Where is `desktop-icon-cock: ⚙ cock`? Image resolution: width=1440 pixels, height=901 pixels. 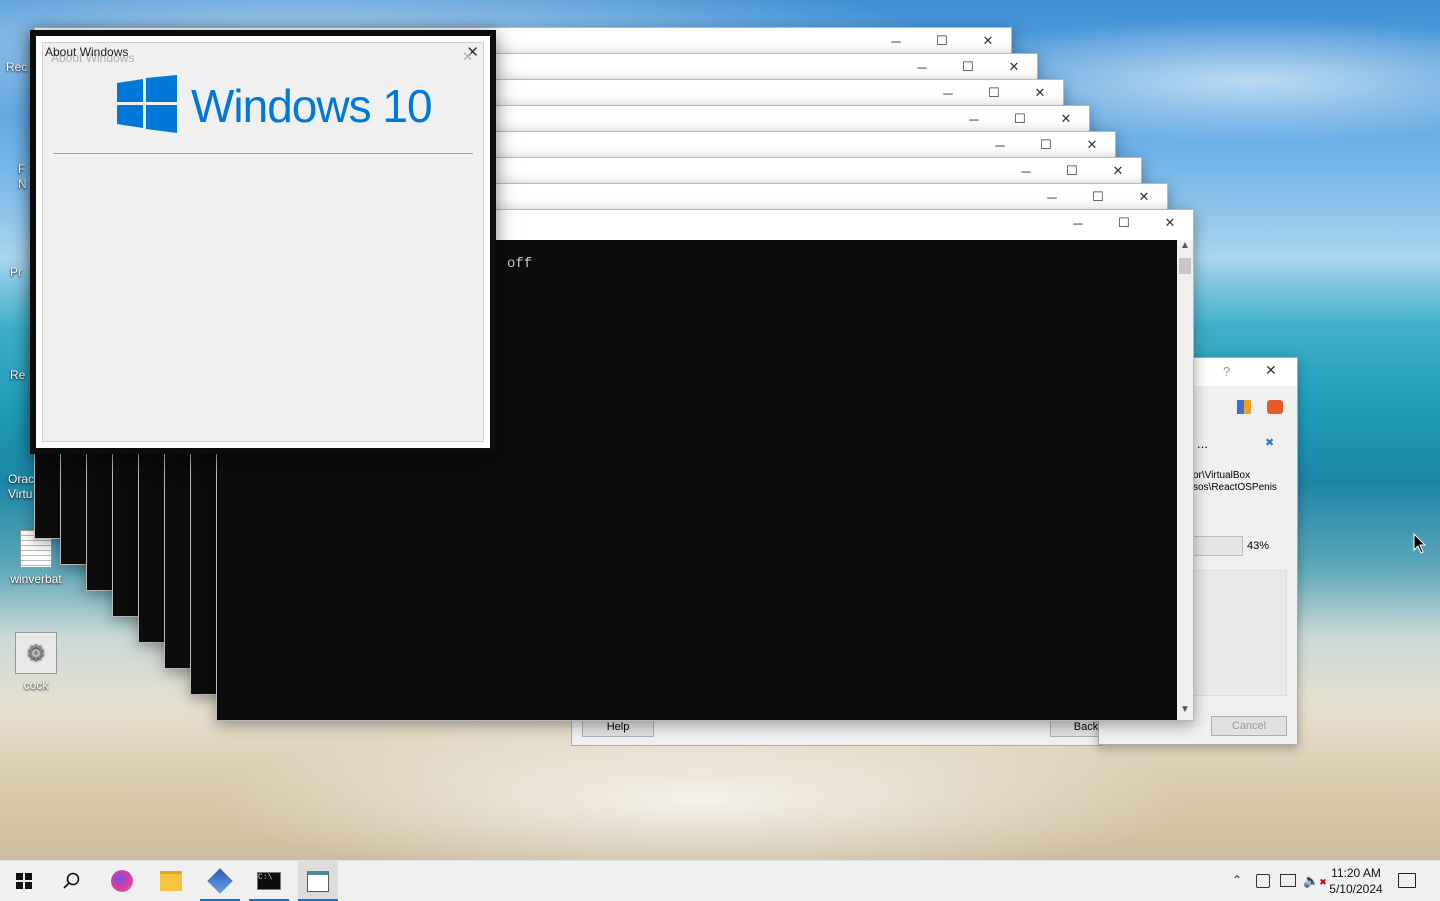 desktop-icon-cock: ⚙ cock is located at coordinates (36, 662).